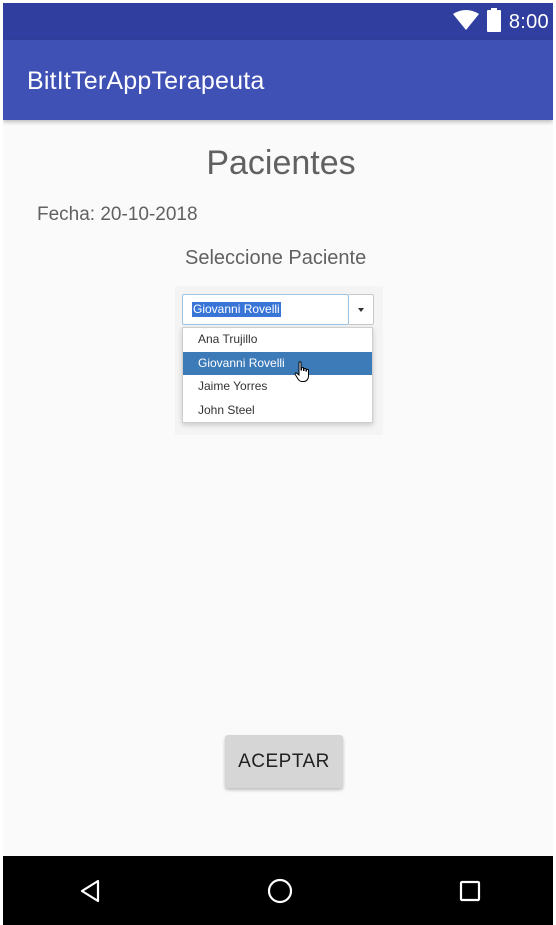  What do you see at coordinates (303, 374) in the screenshot?
I see `hand-cursor-icon` at bounding box center [303, 374].